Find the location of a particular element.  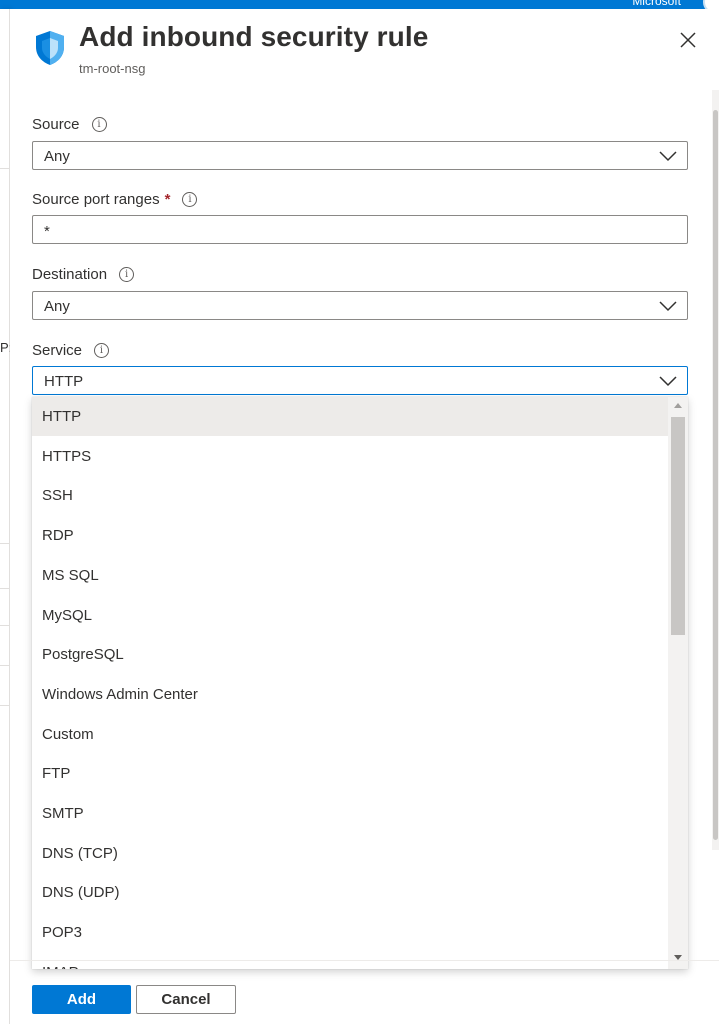

source-dropdown: Any is located at coordinates (360, 155).